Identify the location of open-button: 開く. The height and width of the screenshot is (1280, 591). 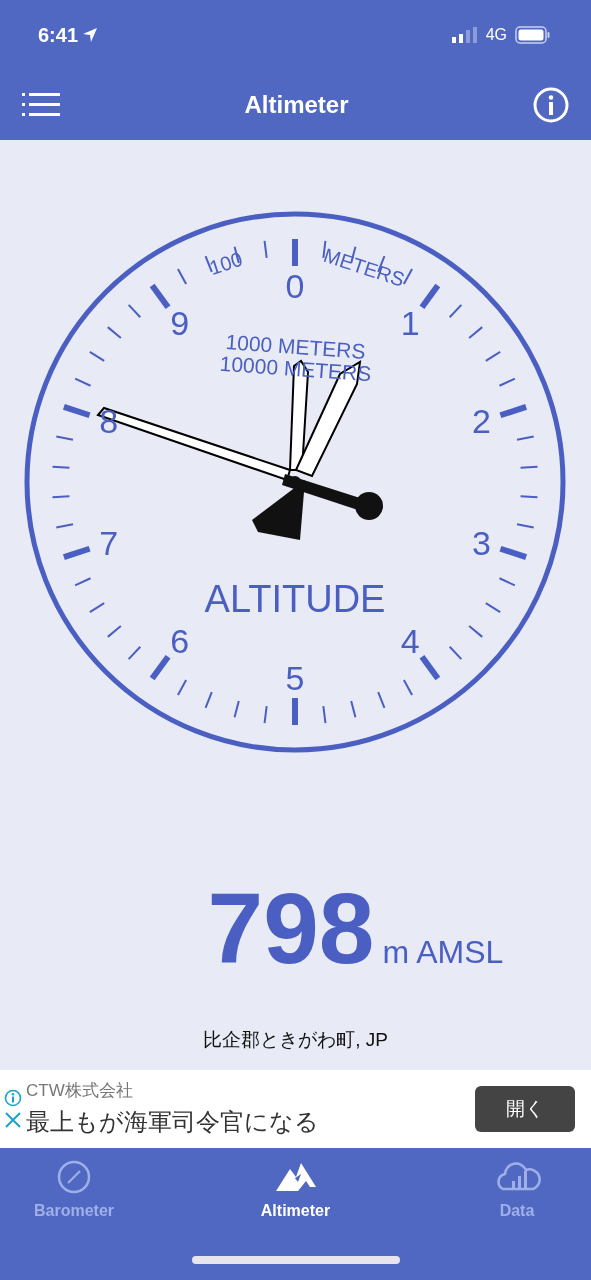
(525, 1109).